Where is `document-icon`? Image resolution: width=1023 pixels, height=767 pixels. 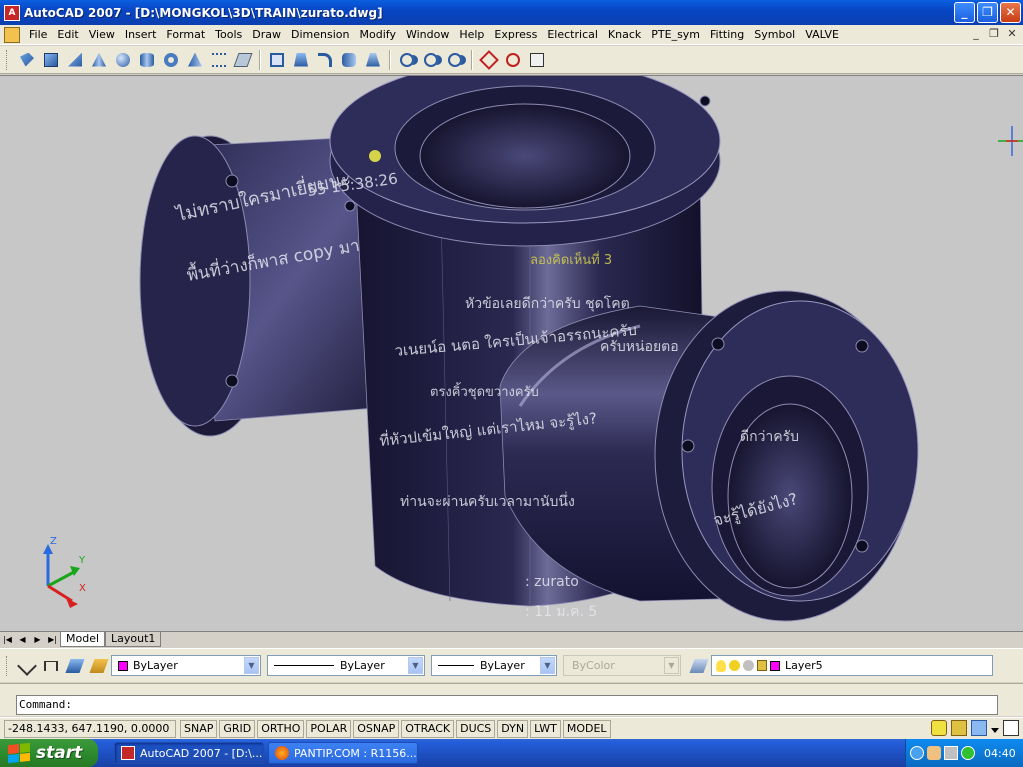 document-icon is located at coordinates (12, 34).